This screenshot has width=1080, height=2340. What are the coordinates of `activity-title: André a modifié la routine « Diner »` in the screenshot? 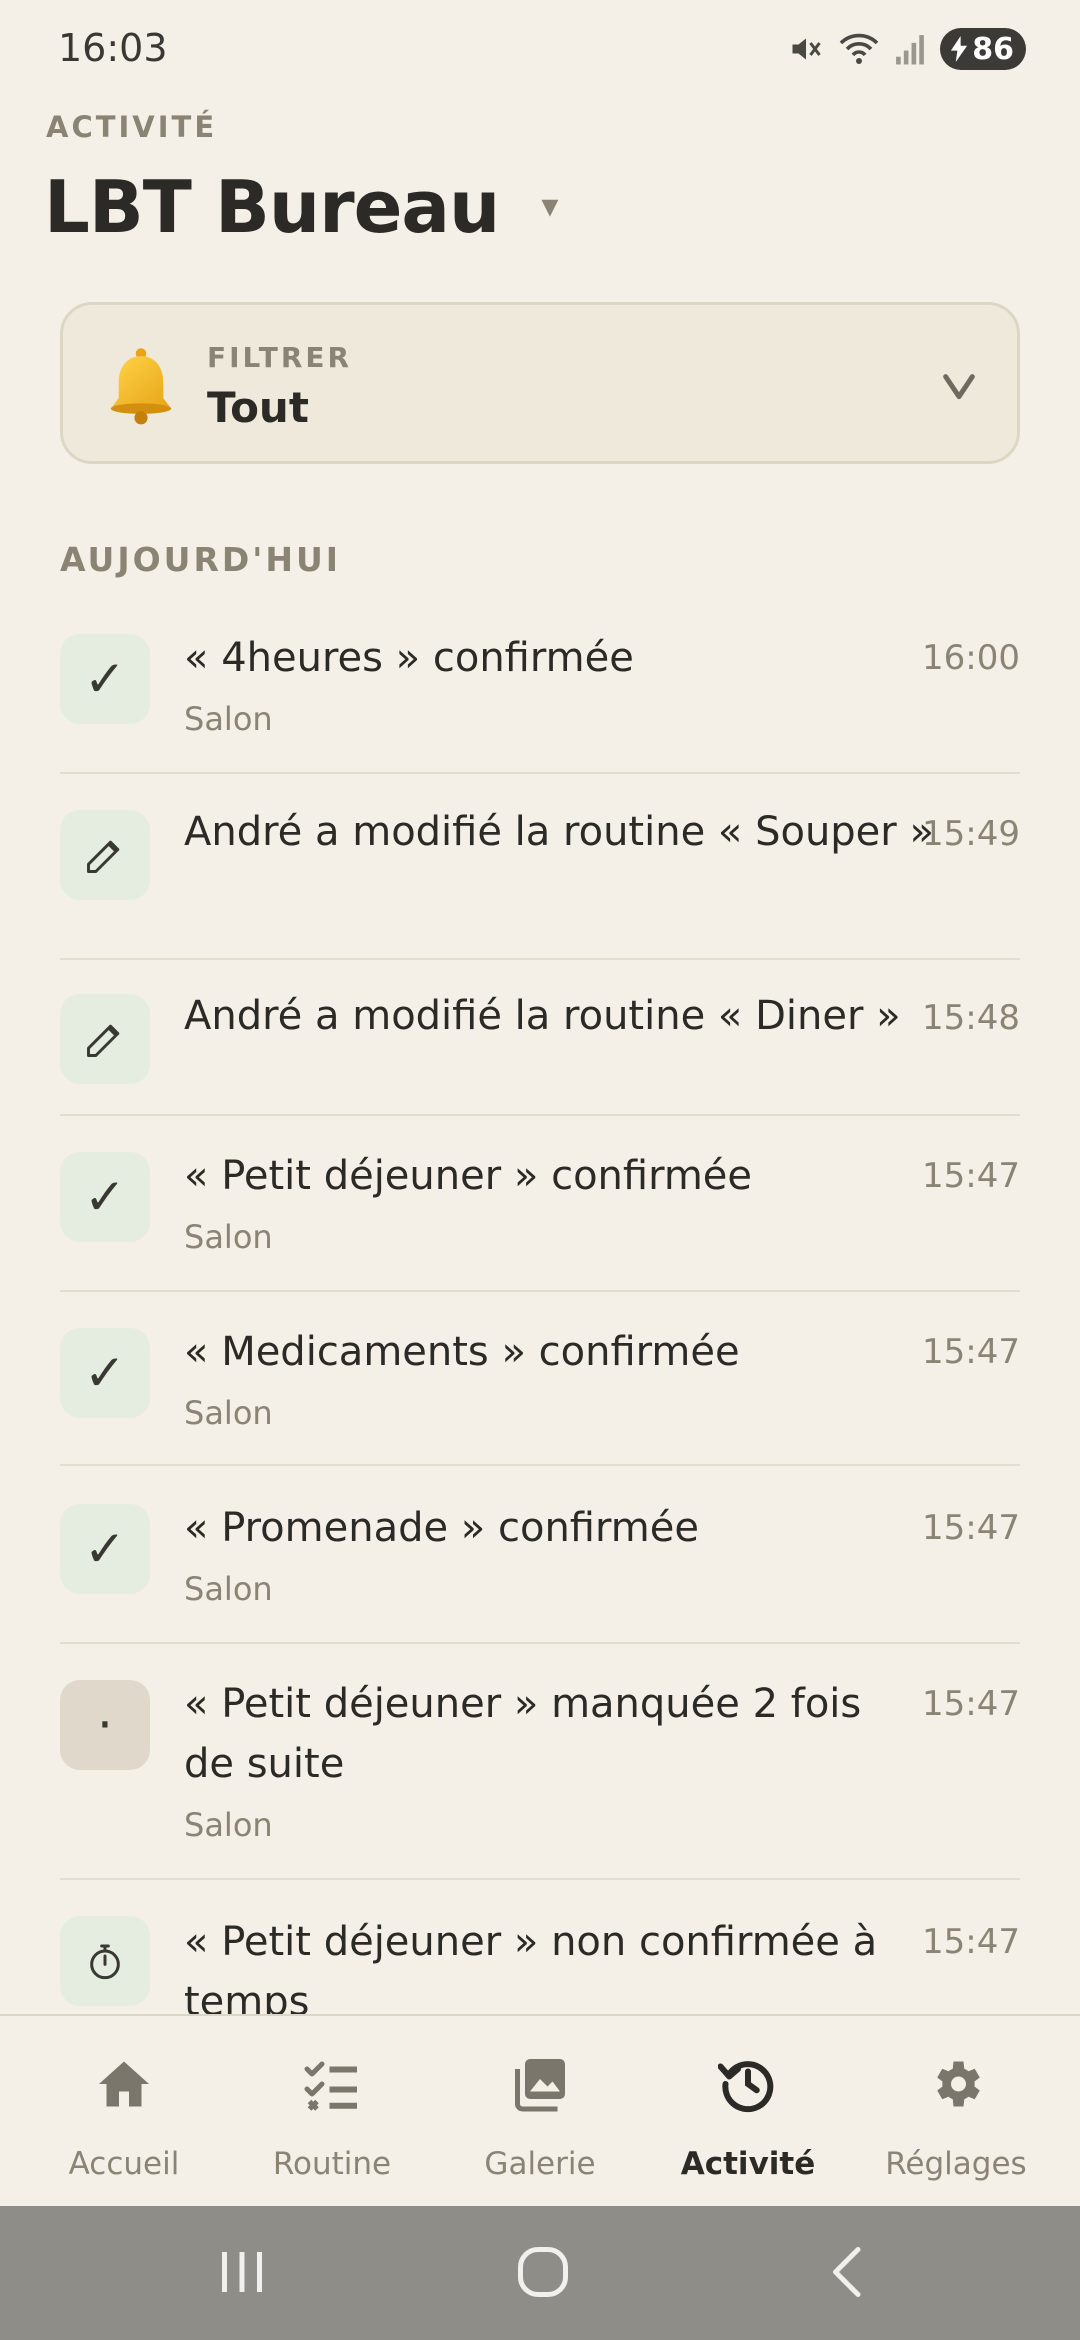 It's located at (542, 1016).